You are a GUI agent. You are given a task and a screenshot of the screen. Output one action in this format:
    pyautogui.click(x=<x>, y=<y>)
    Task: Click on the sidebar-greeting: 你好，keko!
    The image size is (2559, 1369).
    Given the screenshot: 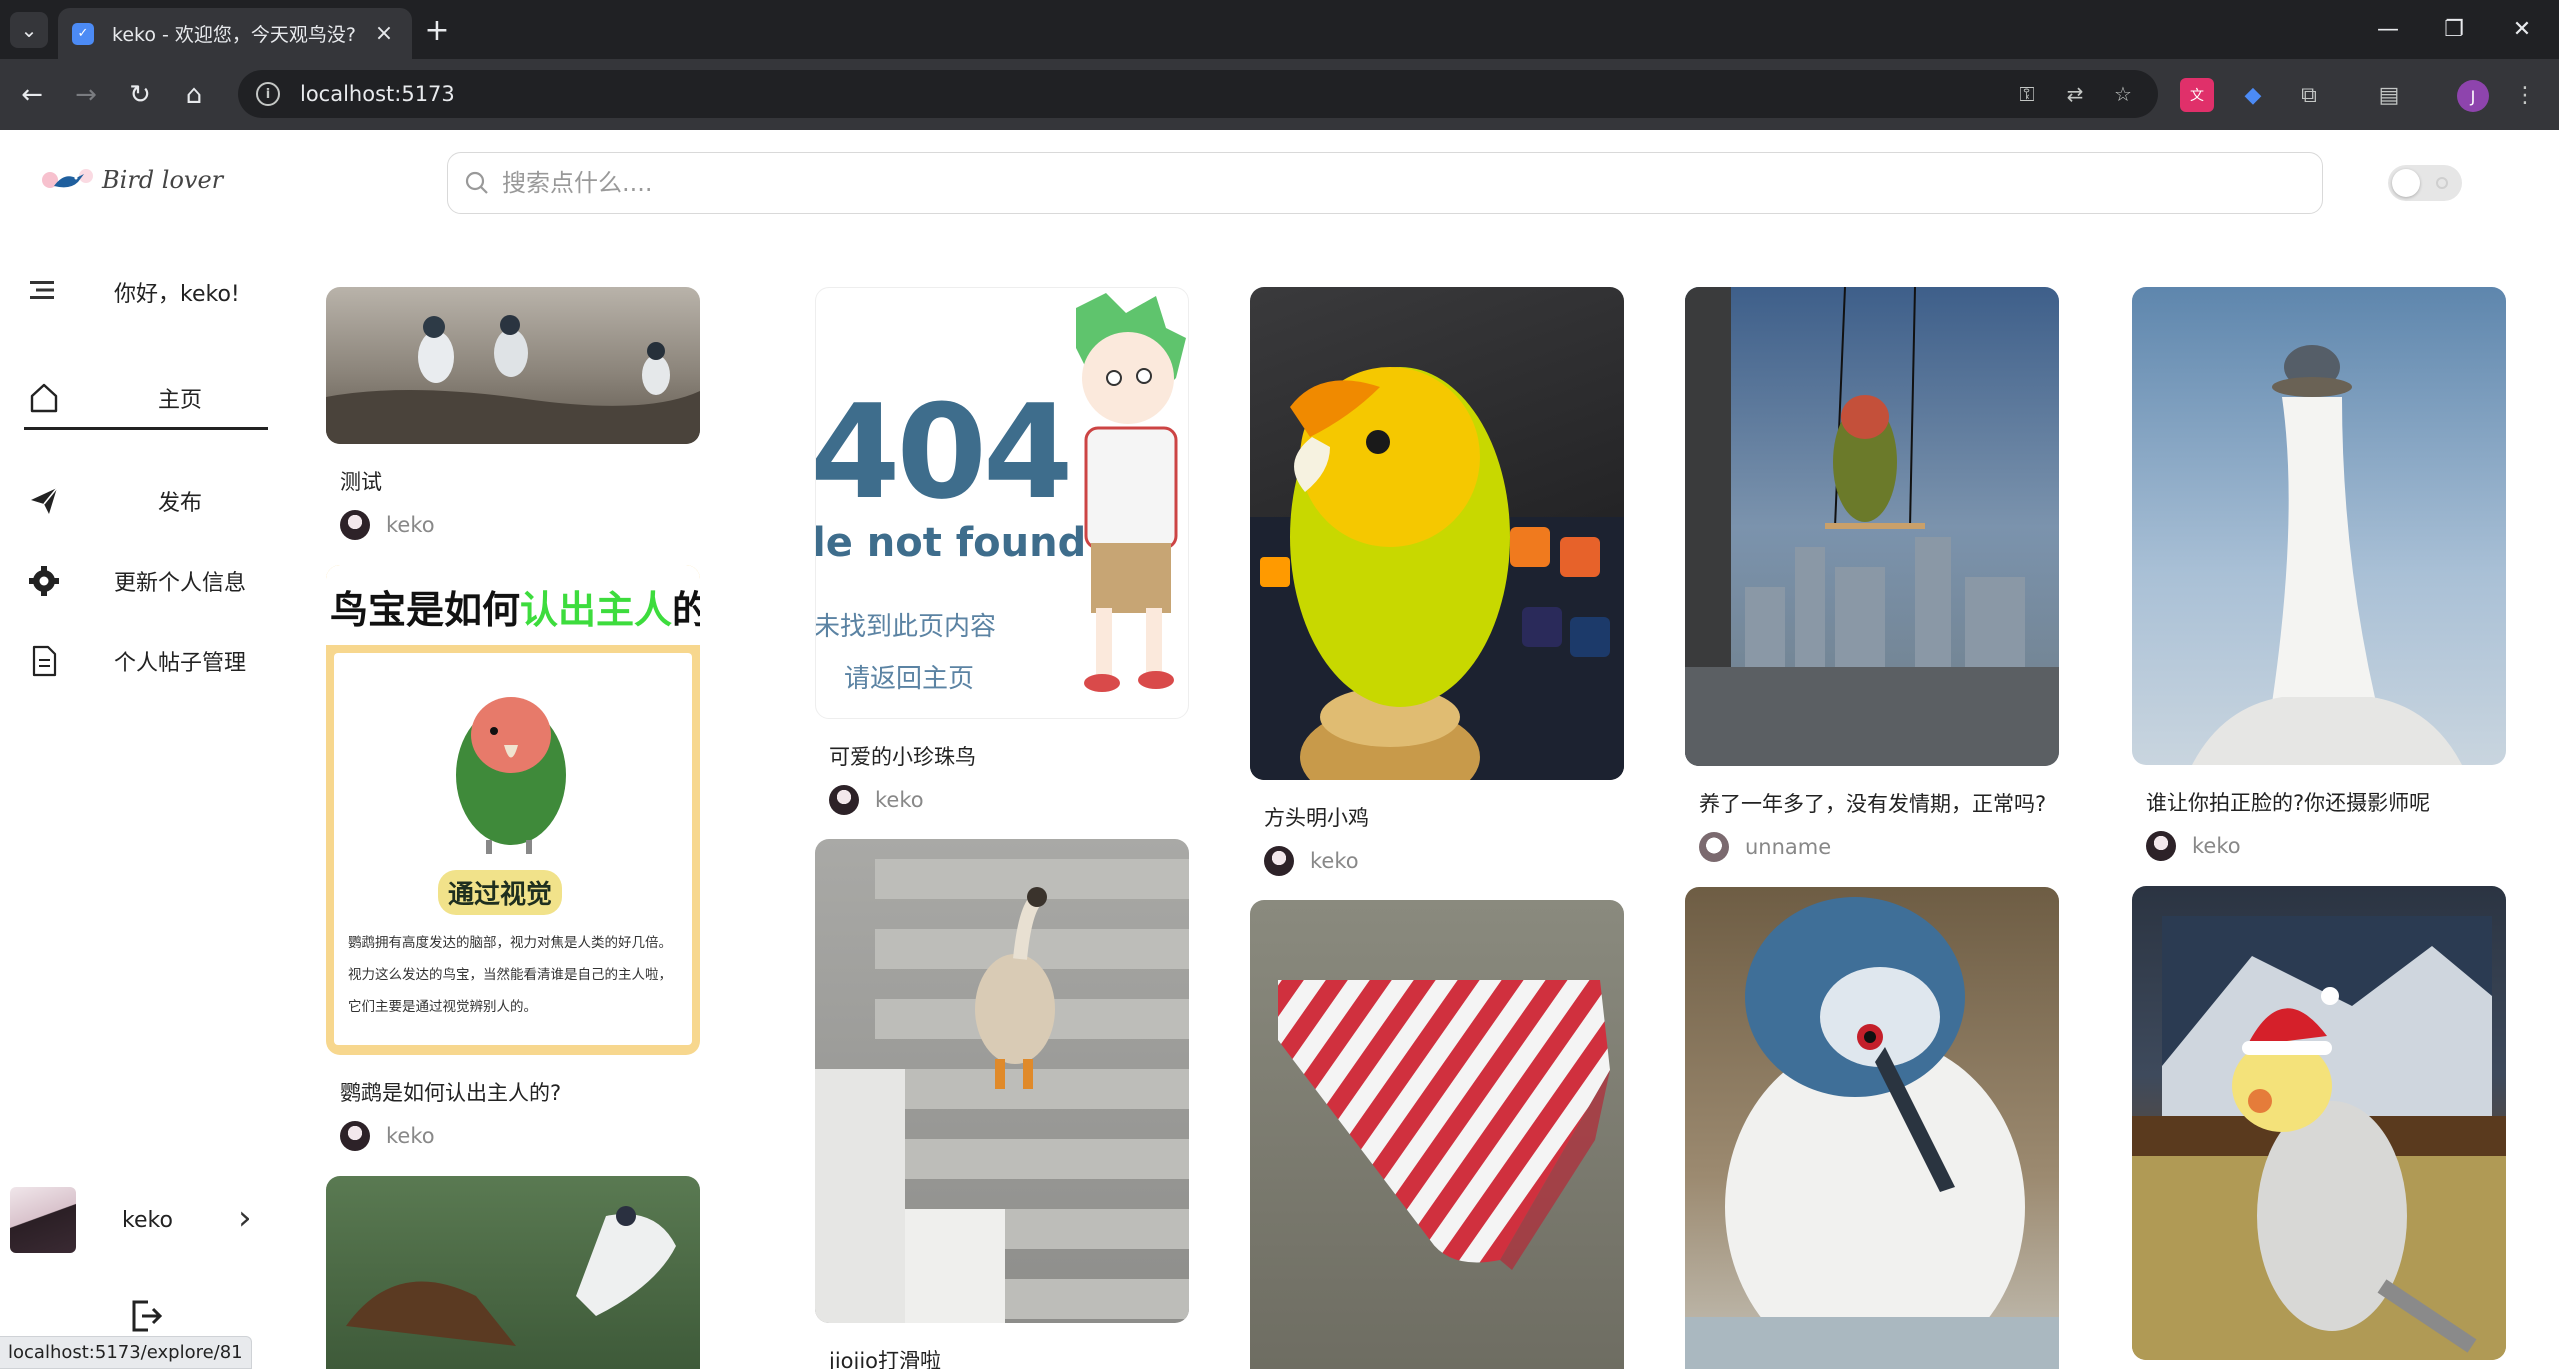 What is the action you would take?
    pyautogui.click(x=148, y=292)
    